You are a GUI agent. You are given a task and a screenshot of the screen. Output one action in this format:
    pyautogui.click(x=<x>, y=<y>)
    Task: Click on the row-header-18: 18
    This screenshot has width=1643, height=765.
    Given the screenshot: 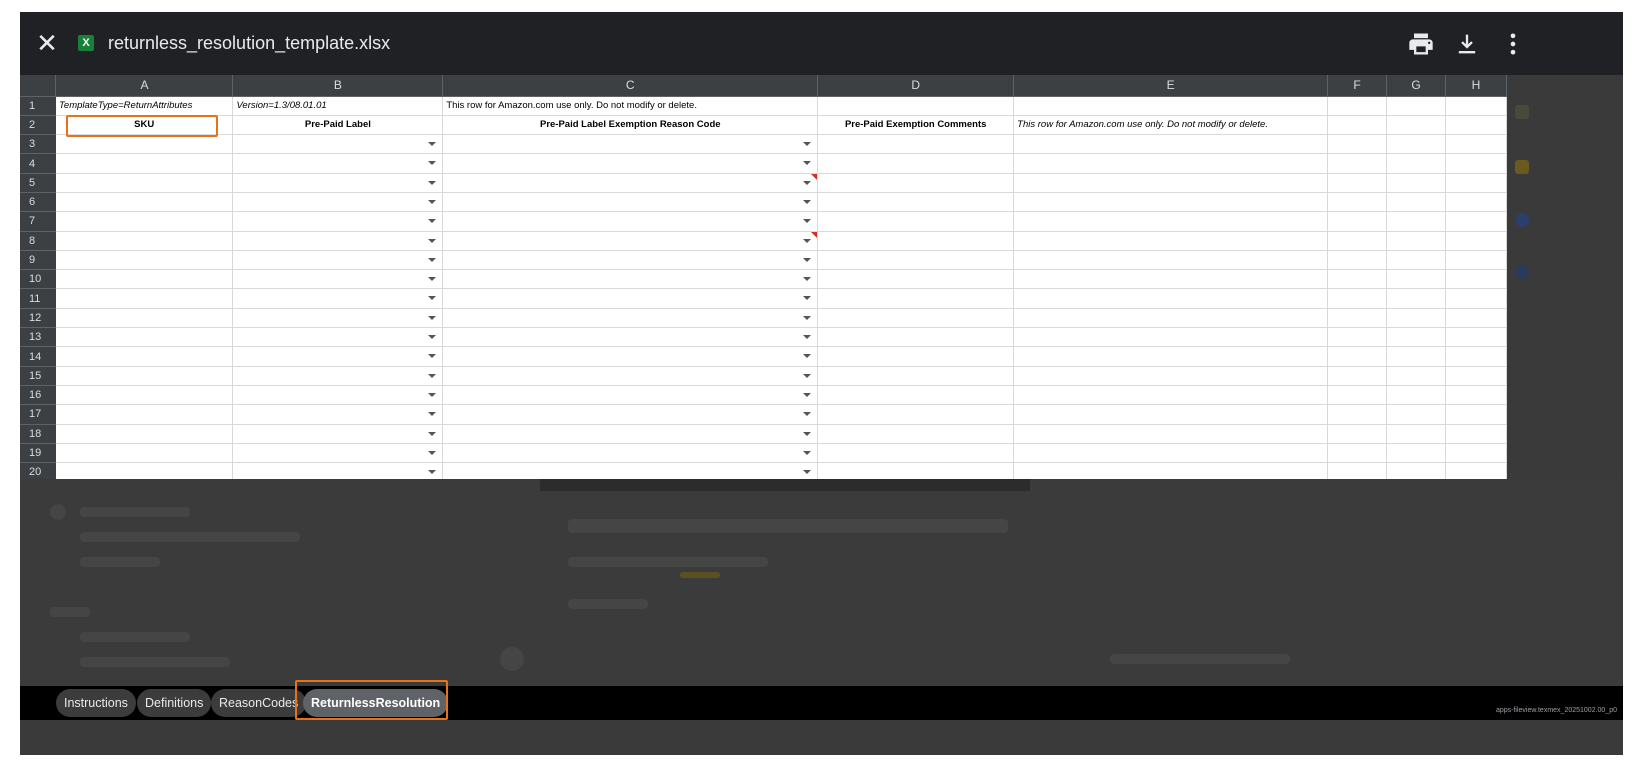 What is the action you would take?
    pyautogui.click(x=38, y=434)
    